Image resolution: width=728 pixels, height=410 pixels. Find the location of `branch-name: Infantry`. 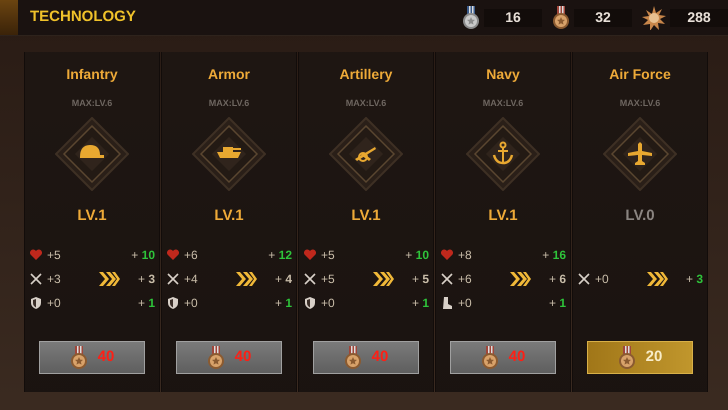

branch-name: Infantry is located at coordinates (92, 74).